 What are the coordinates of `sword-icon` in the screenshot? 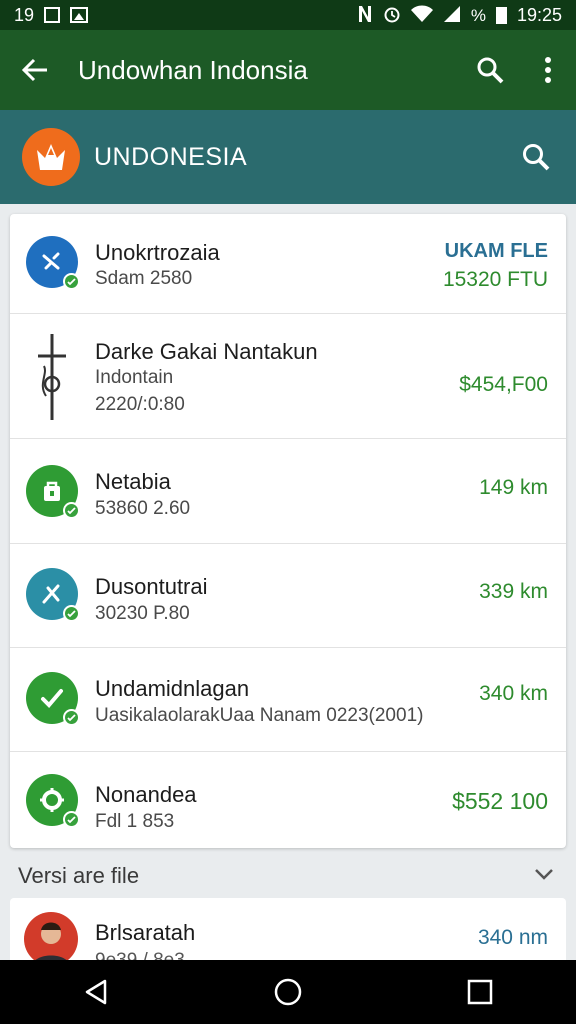 It's located at (52, 377).